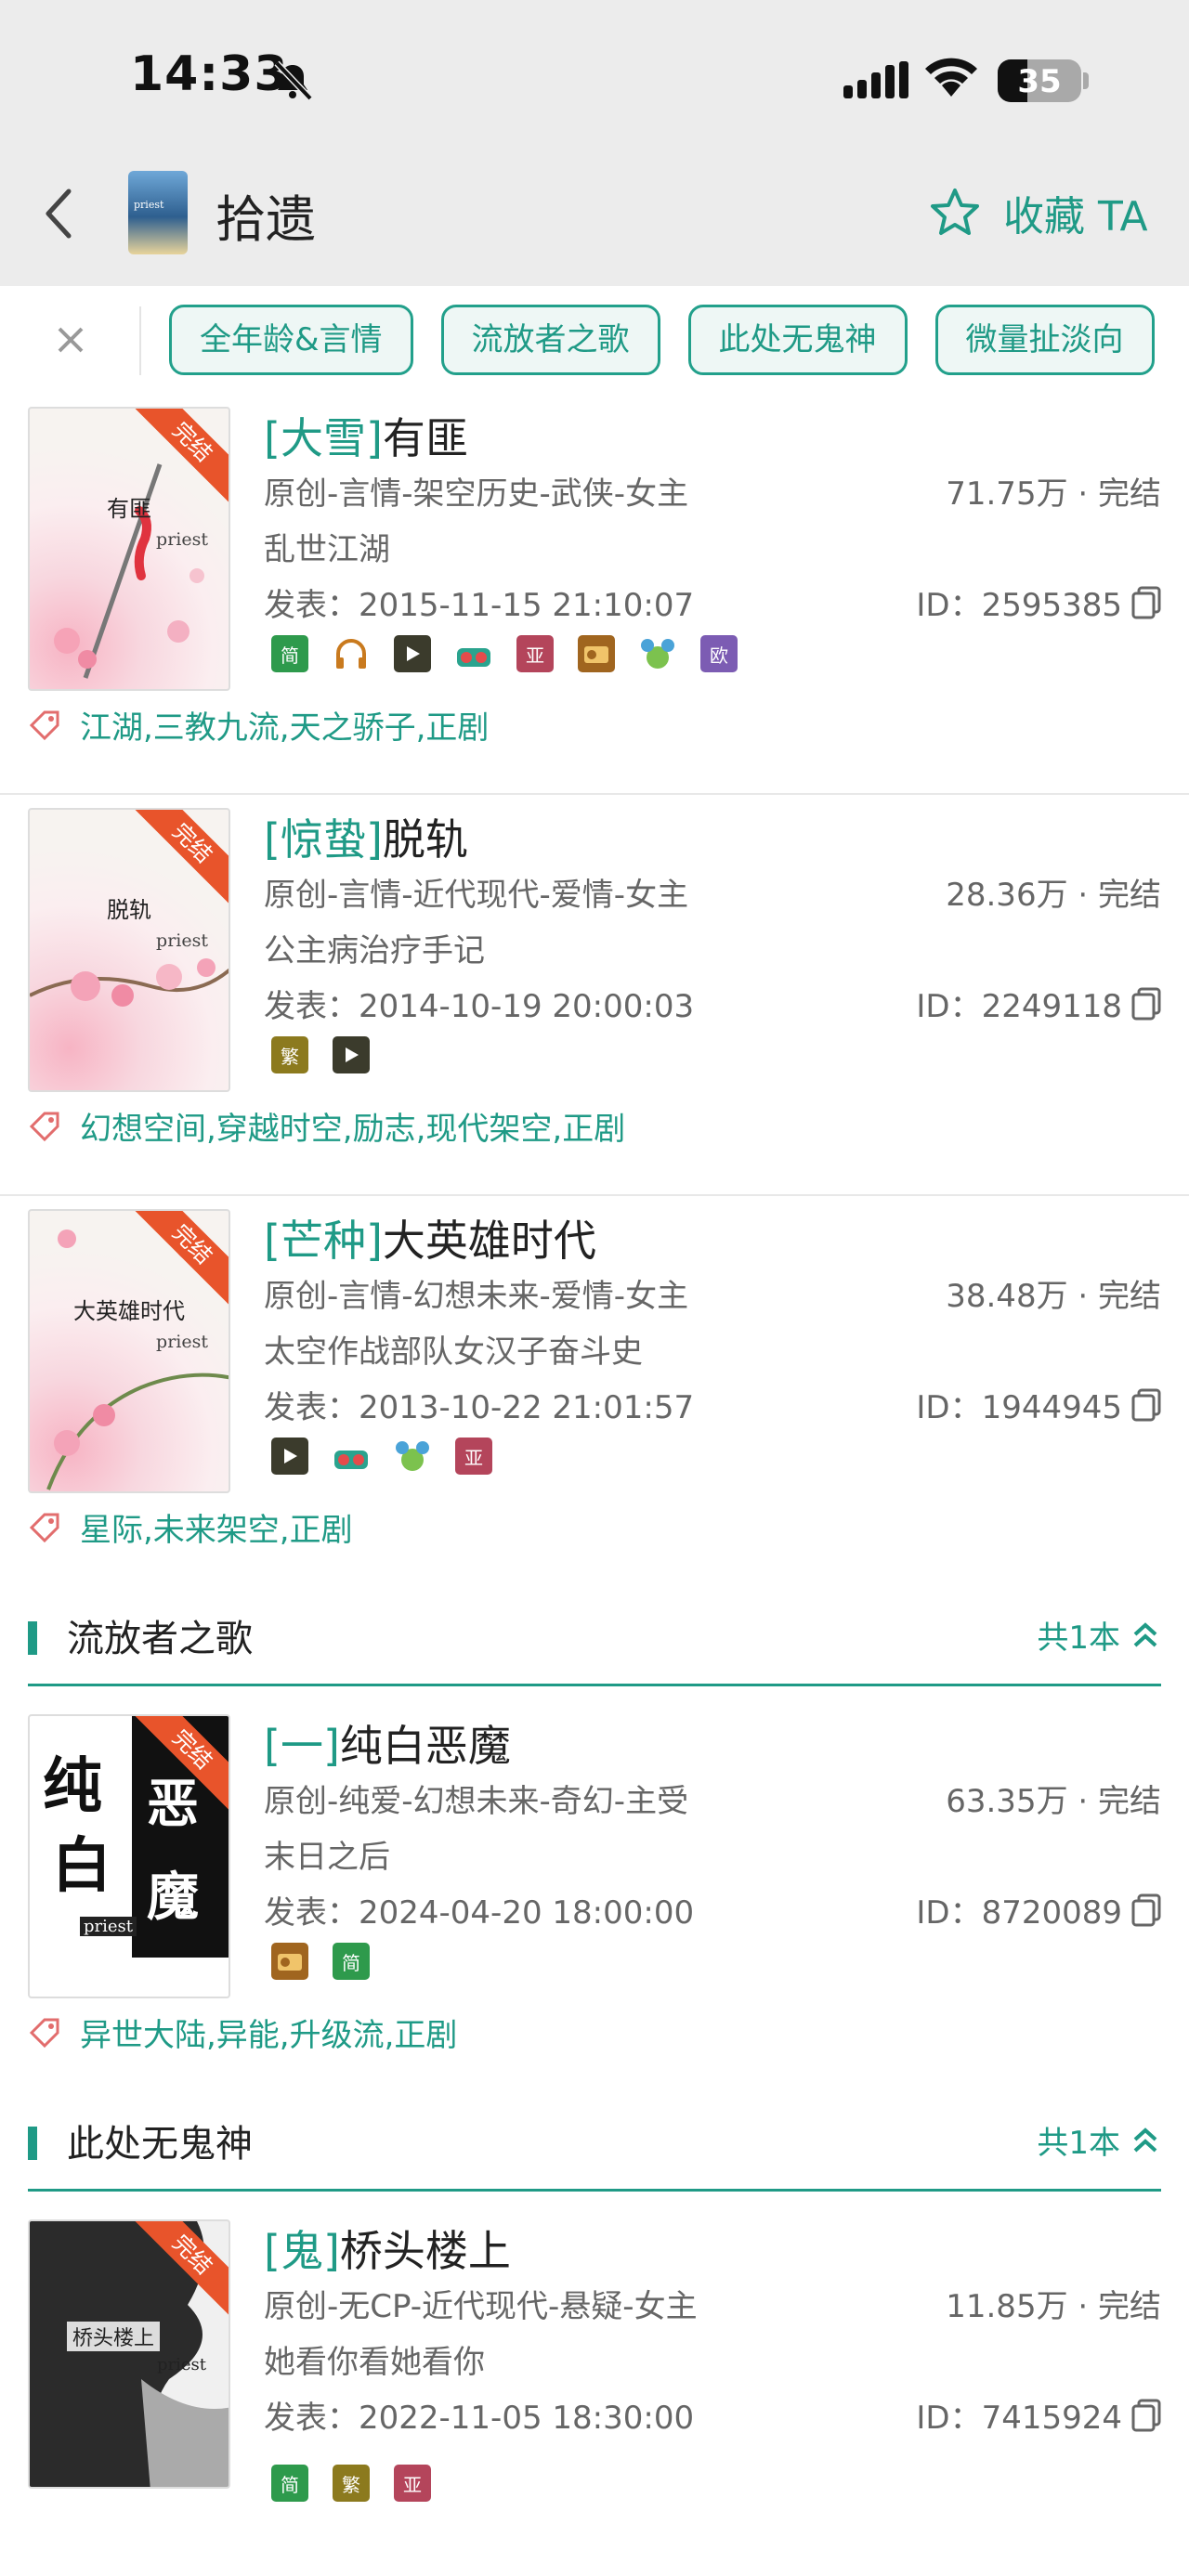  What do you see at coordinates (72, 1786) in the screenshot?
I see `cover-glyph-chun: 纯` at bounding box center [72, 1786].